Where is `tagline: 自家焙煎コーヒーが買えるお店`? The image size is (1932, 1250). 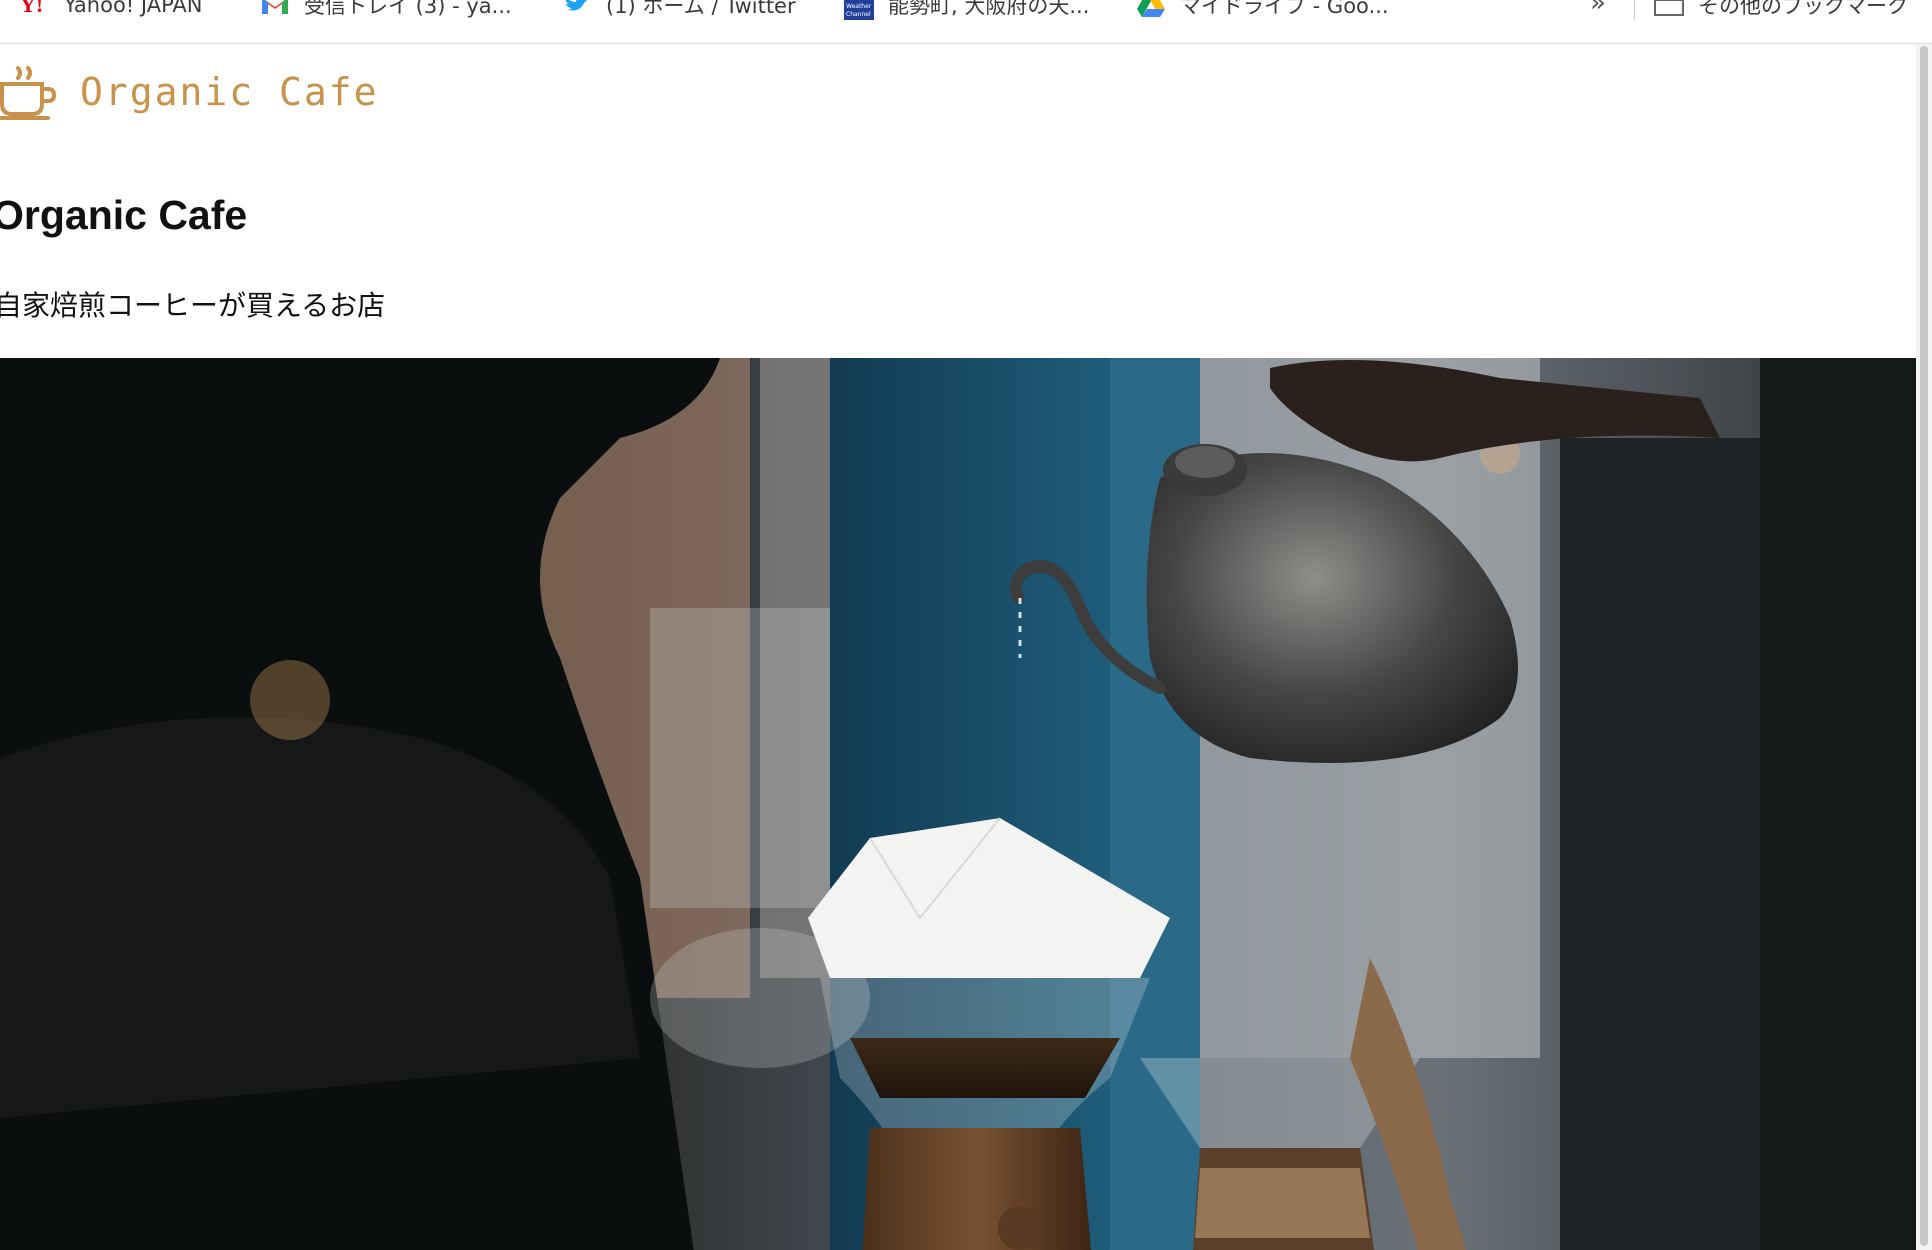 tagline: 自家焙煎コーヒーが買えるお店 is located at coordinates (193, 305).